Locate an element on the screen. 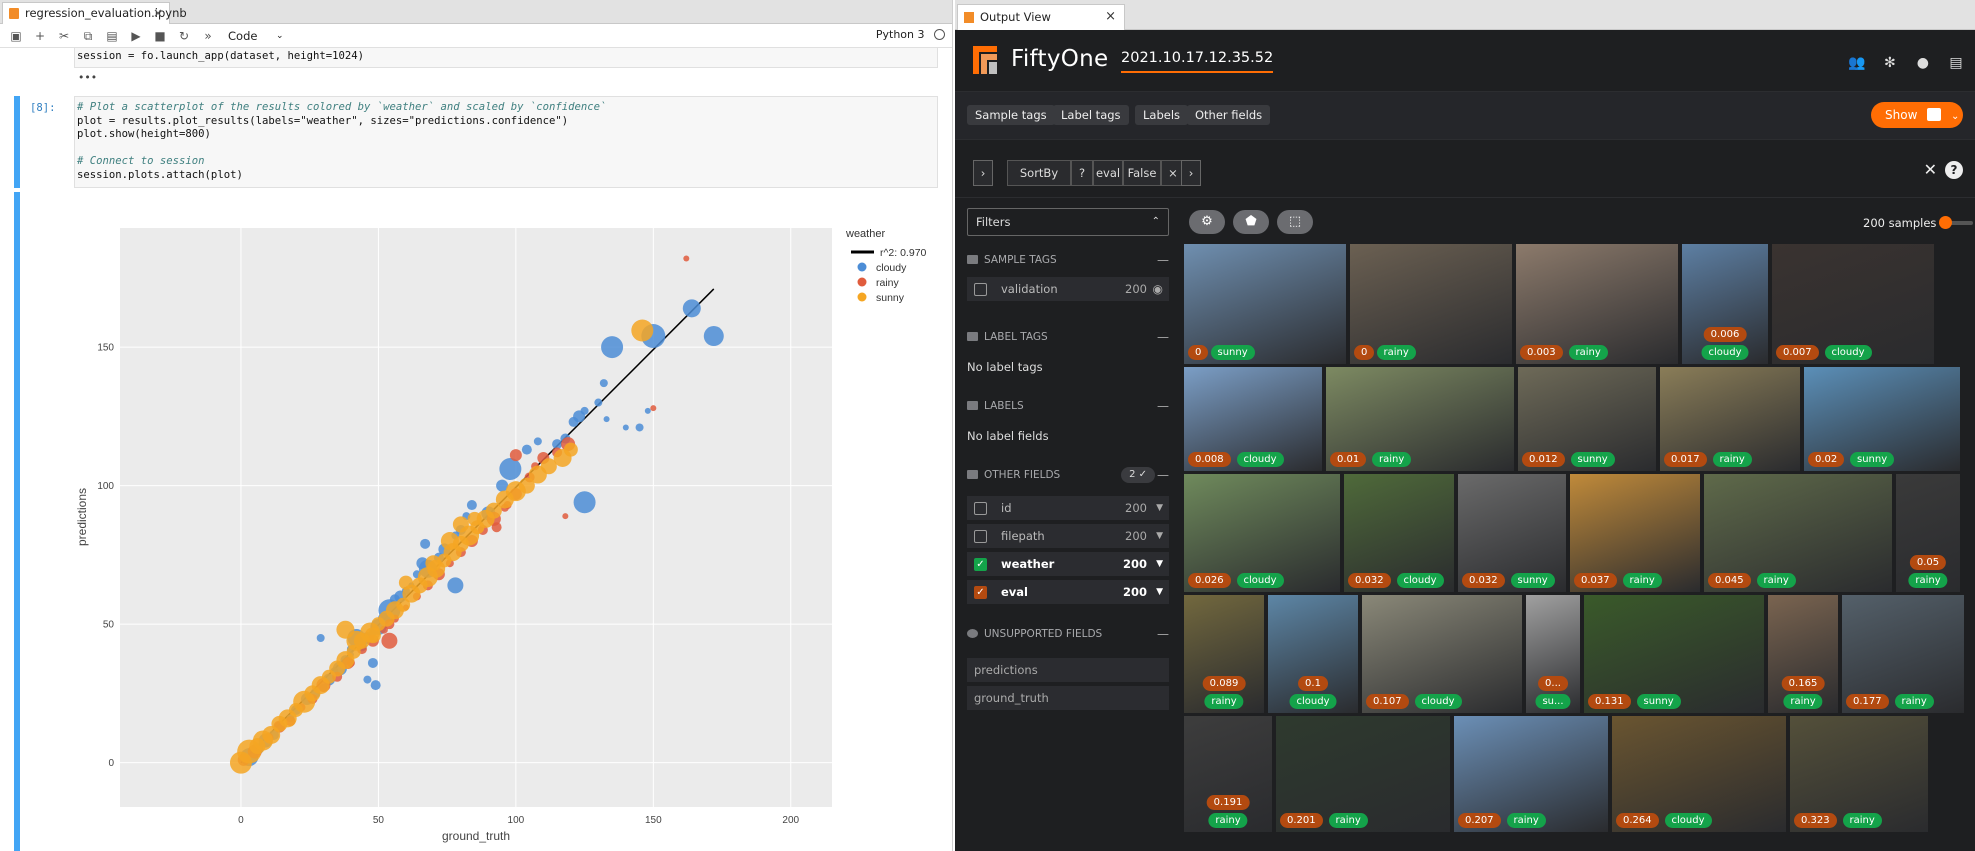 Image resolution: width=1975 pixels, height=851 pixels. help-icon: ? is located at coordinates (1082, 173).